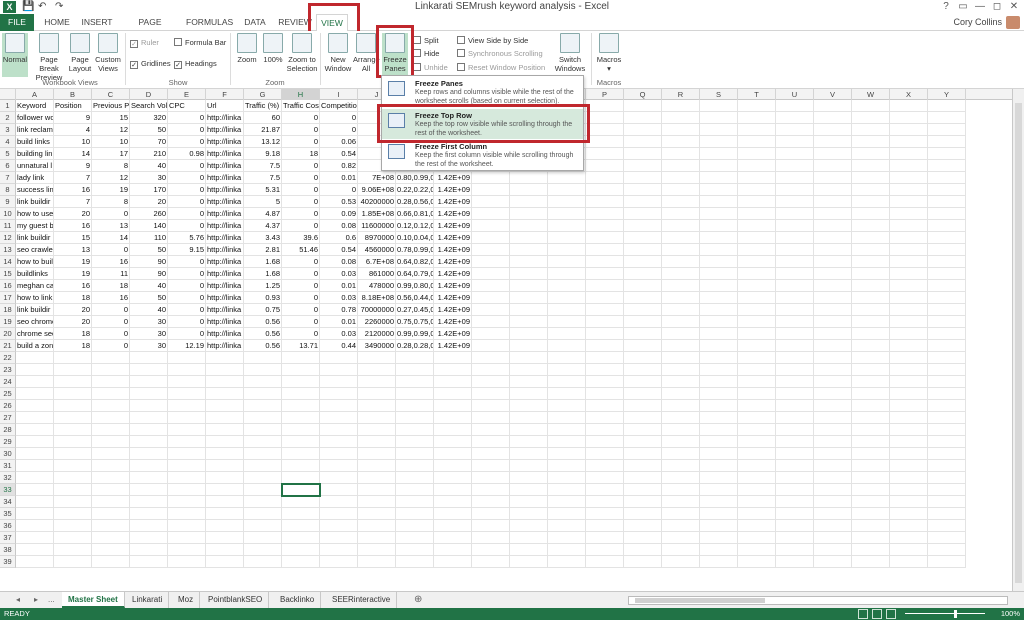 The image size is (1024, 620). I want to click on cell: 0.53, so click(339, 202).